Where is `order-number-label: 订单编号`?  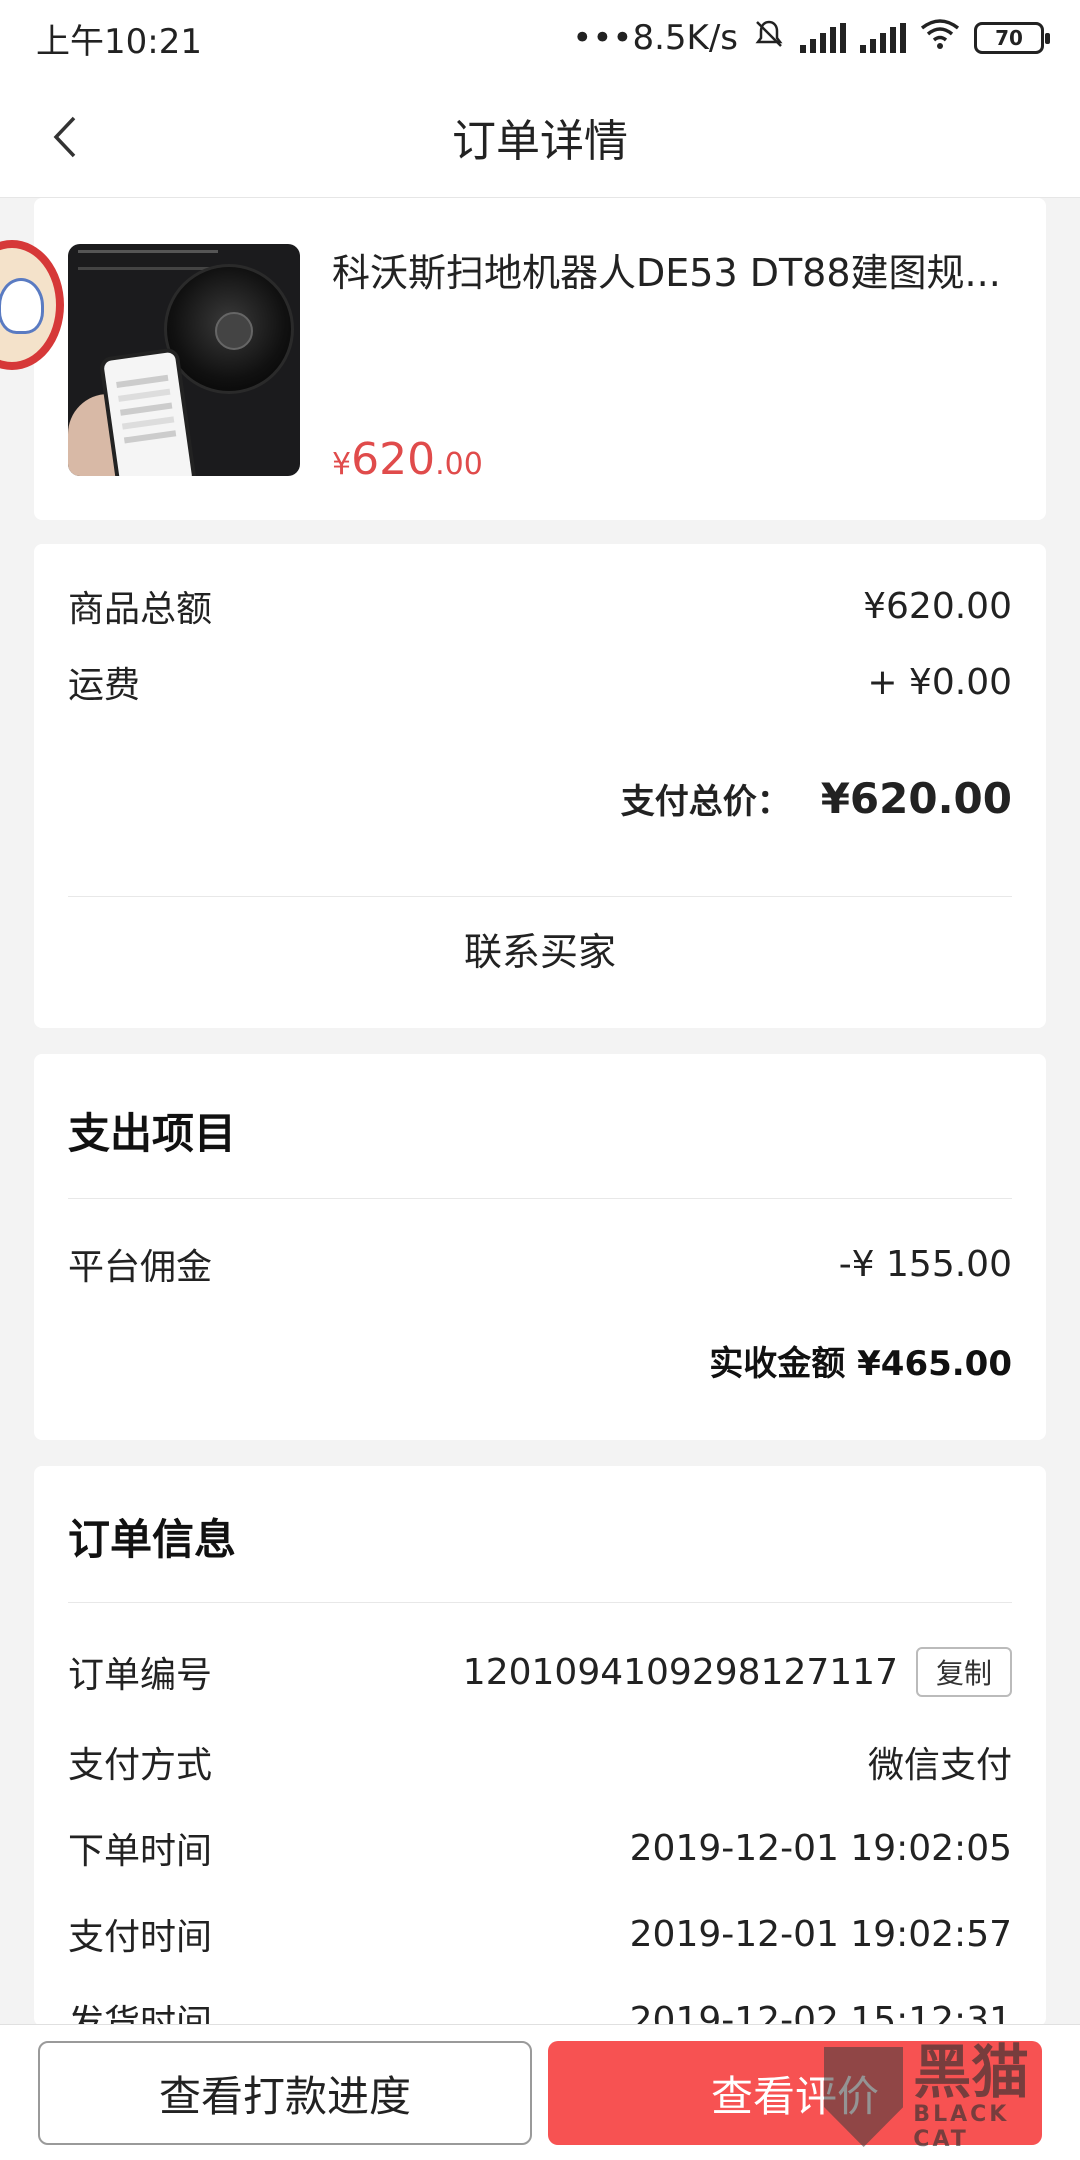 order-number-label: 订单编号 is located at coordinates (140, 1675).